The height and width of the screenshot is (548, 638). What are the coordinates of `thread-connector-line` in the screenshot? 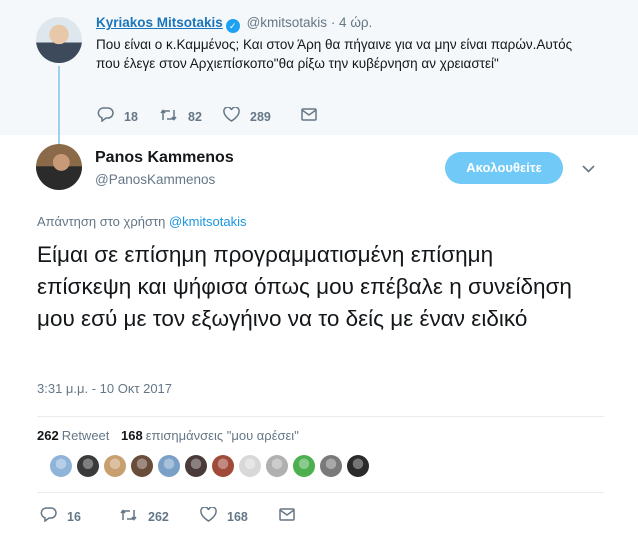 It's located at (59, 105).